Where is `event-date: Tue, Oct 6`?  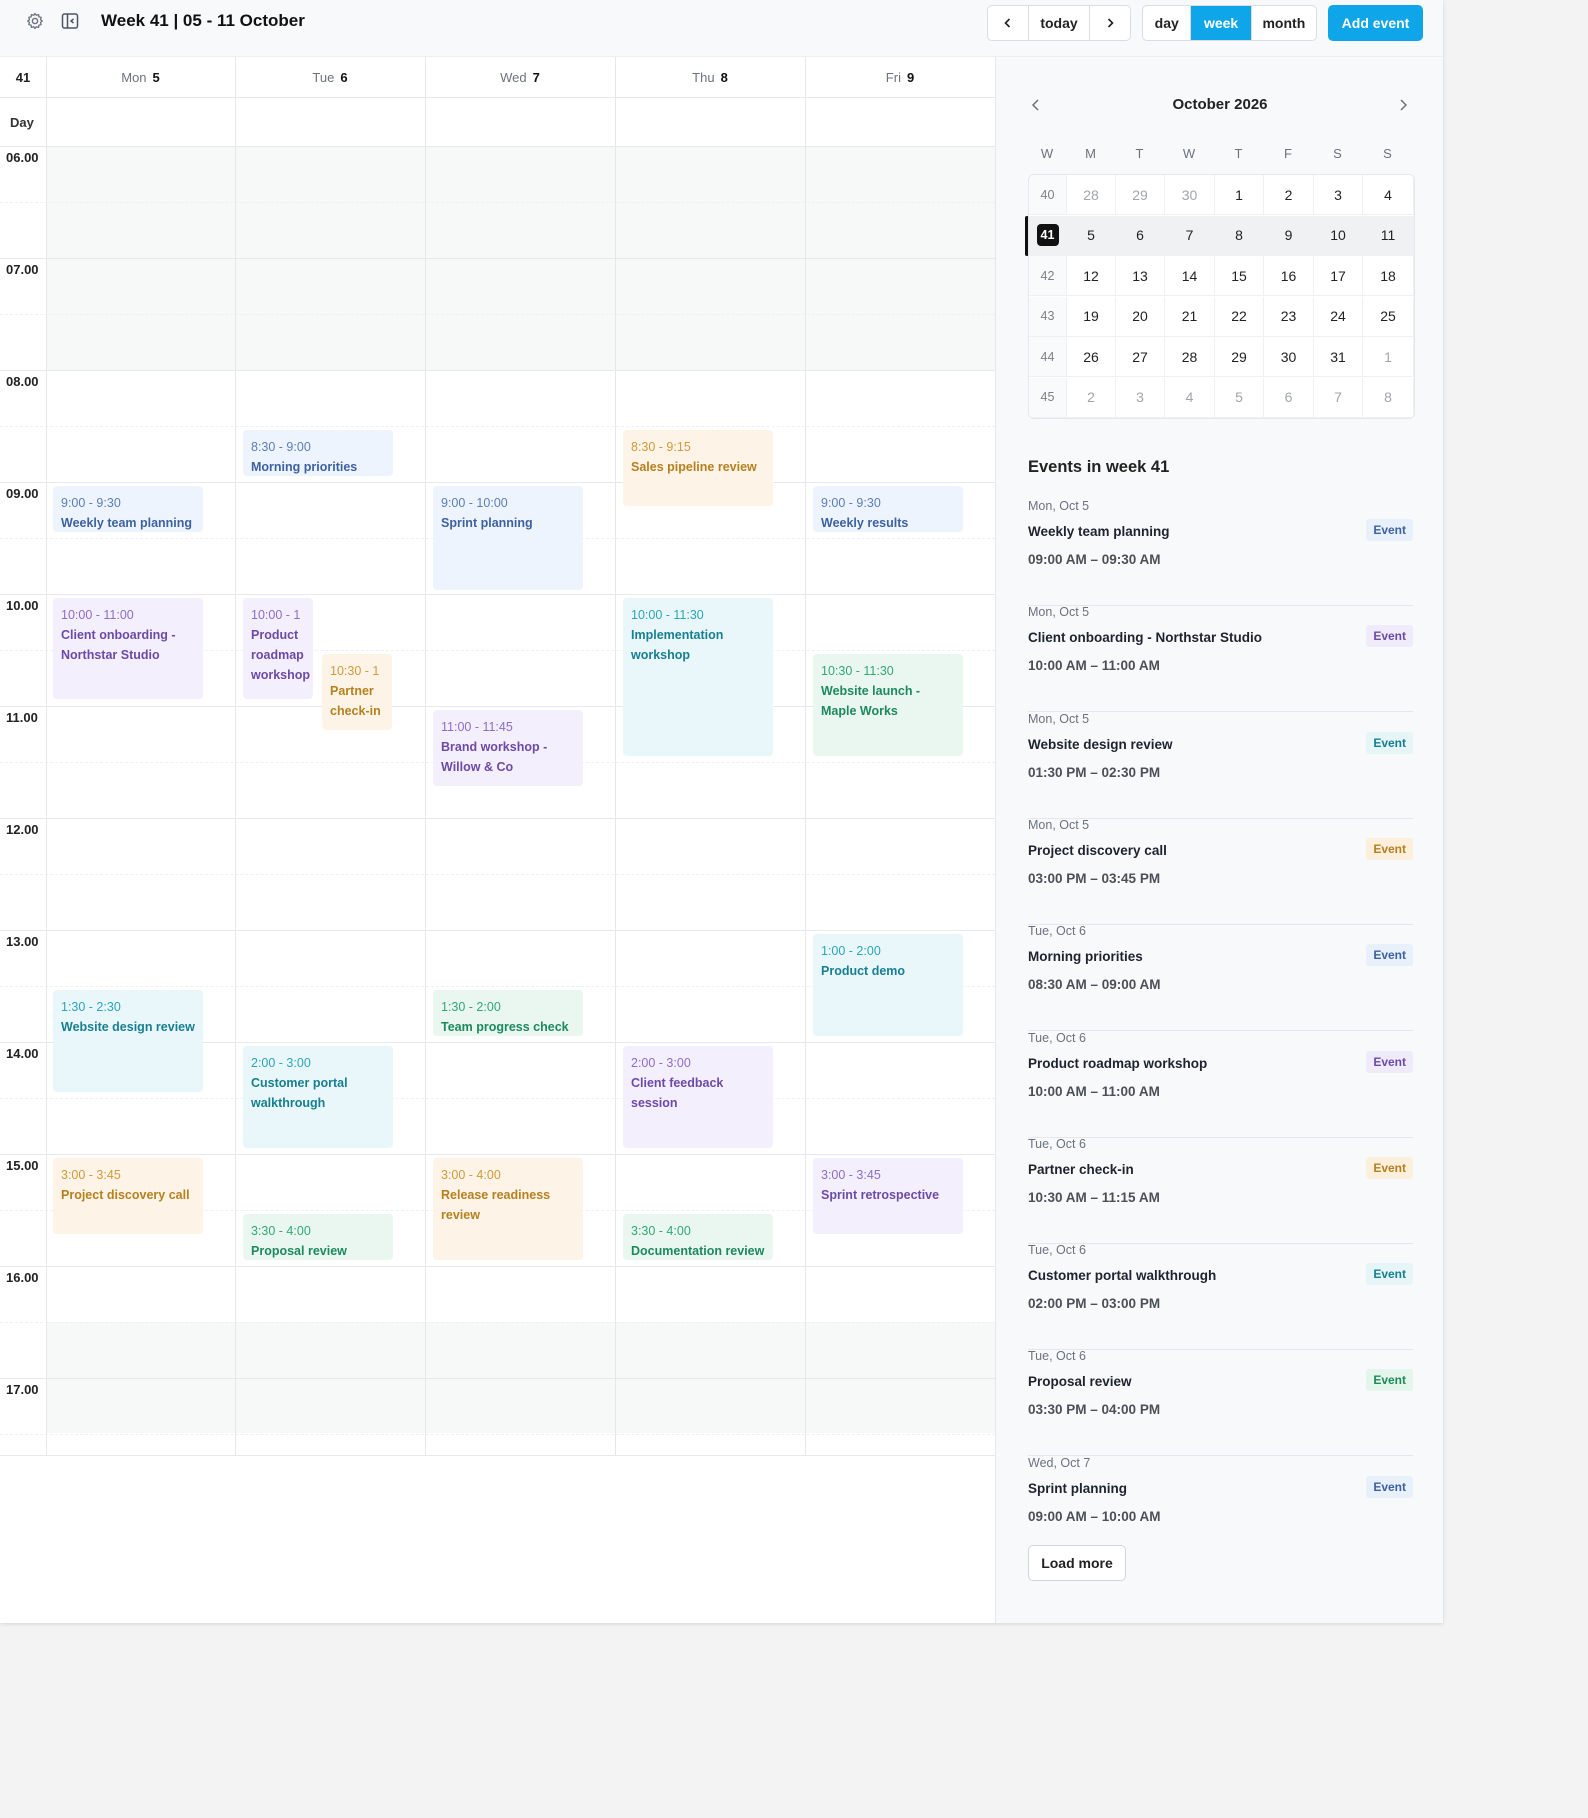
event-date: Tue, Oct 6 is located at coordinates (1057, 1356).